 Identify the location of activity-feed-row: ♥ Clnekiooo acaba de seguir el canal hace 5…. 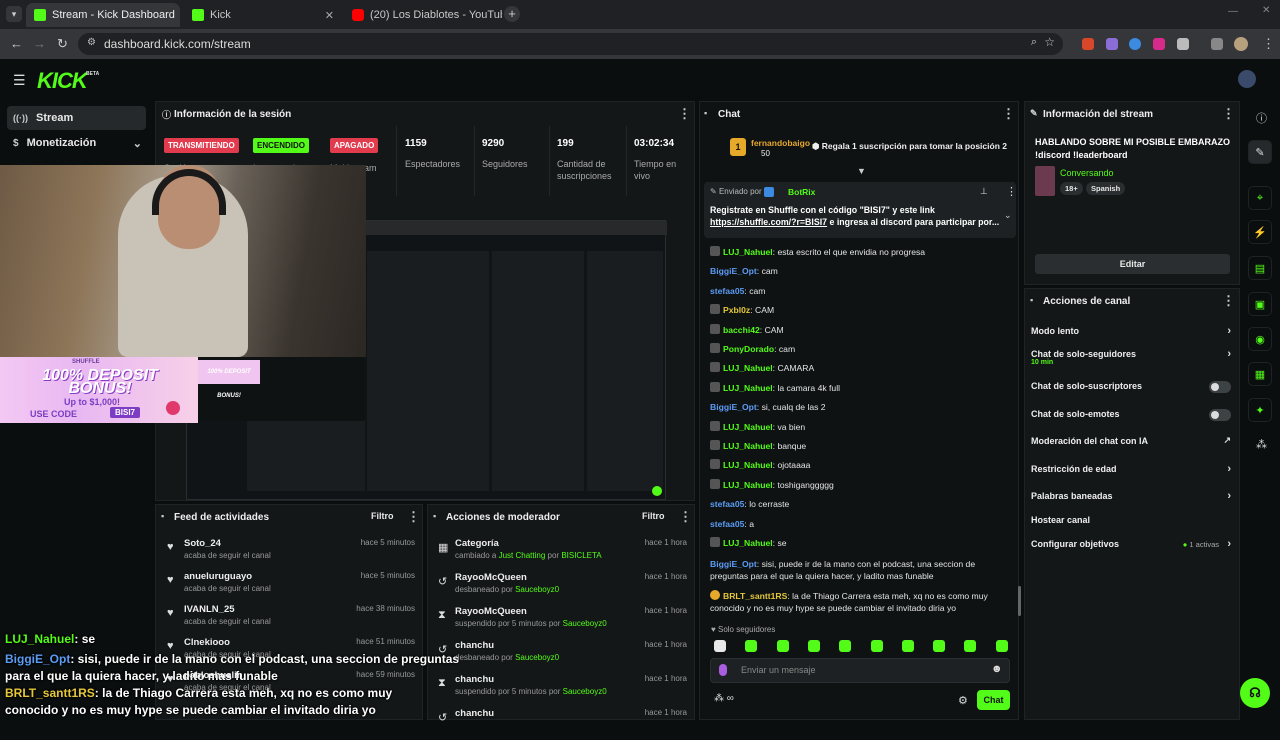
(291, 653).